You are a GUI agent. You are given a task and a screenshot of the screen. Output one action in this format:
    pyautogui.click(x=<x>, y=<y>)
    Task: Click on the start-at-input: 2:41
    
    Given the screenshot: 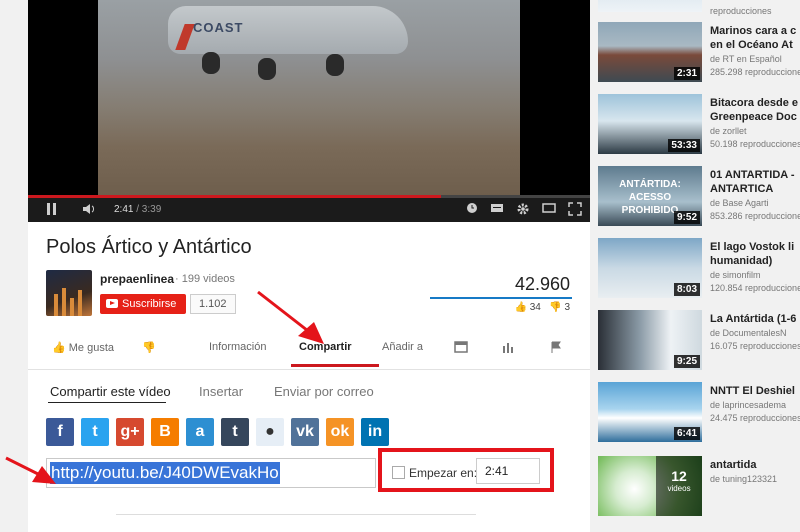 What is the action you would take?
    pyautogui.click(x=508, y=471)
    